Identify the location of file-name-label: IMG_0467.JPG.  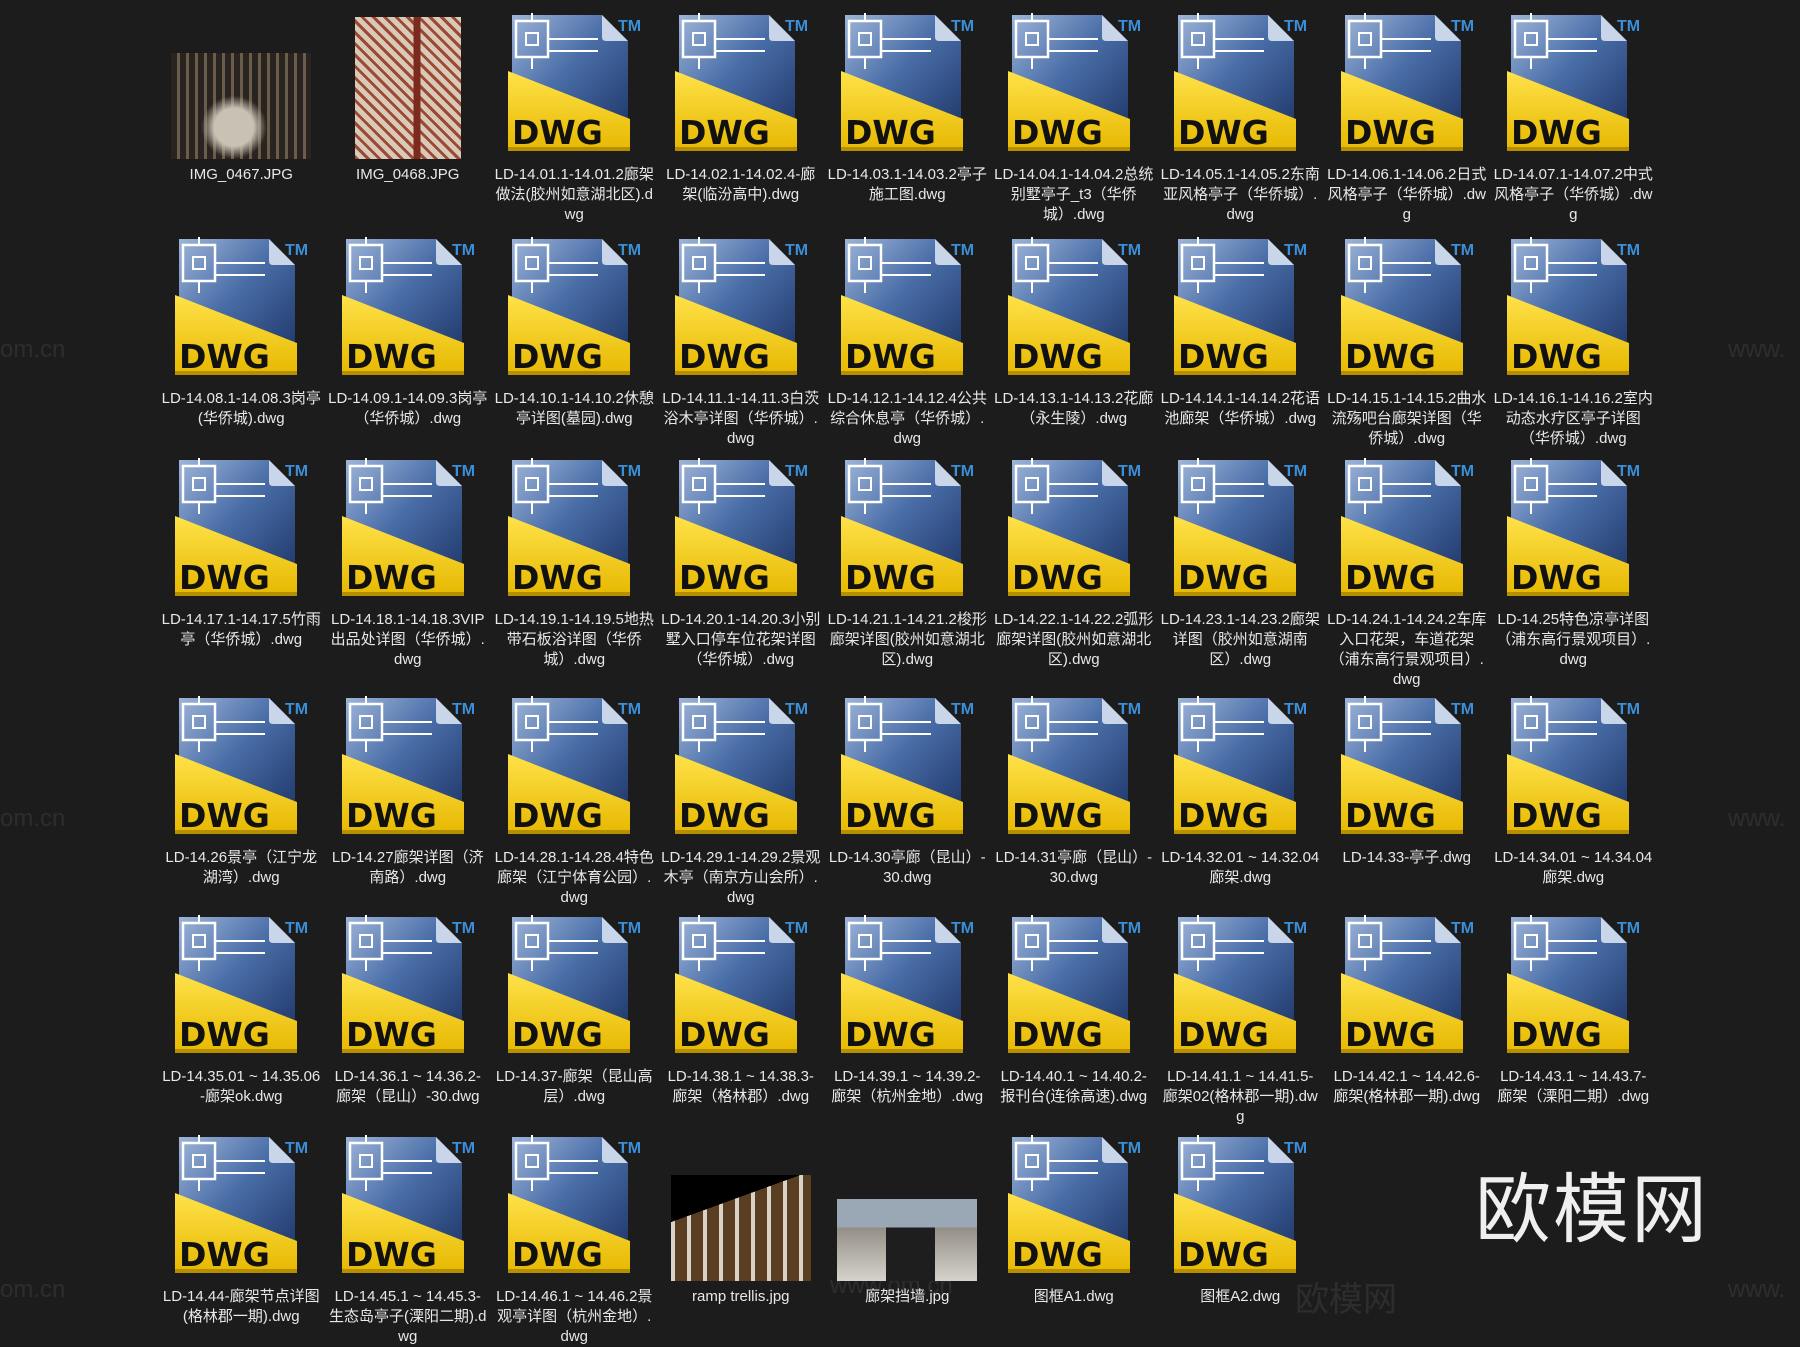
(241, 175).